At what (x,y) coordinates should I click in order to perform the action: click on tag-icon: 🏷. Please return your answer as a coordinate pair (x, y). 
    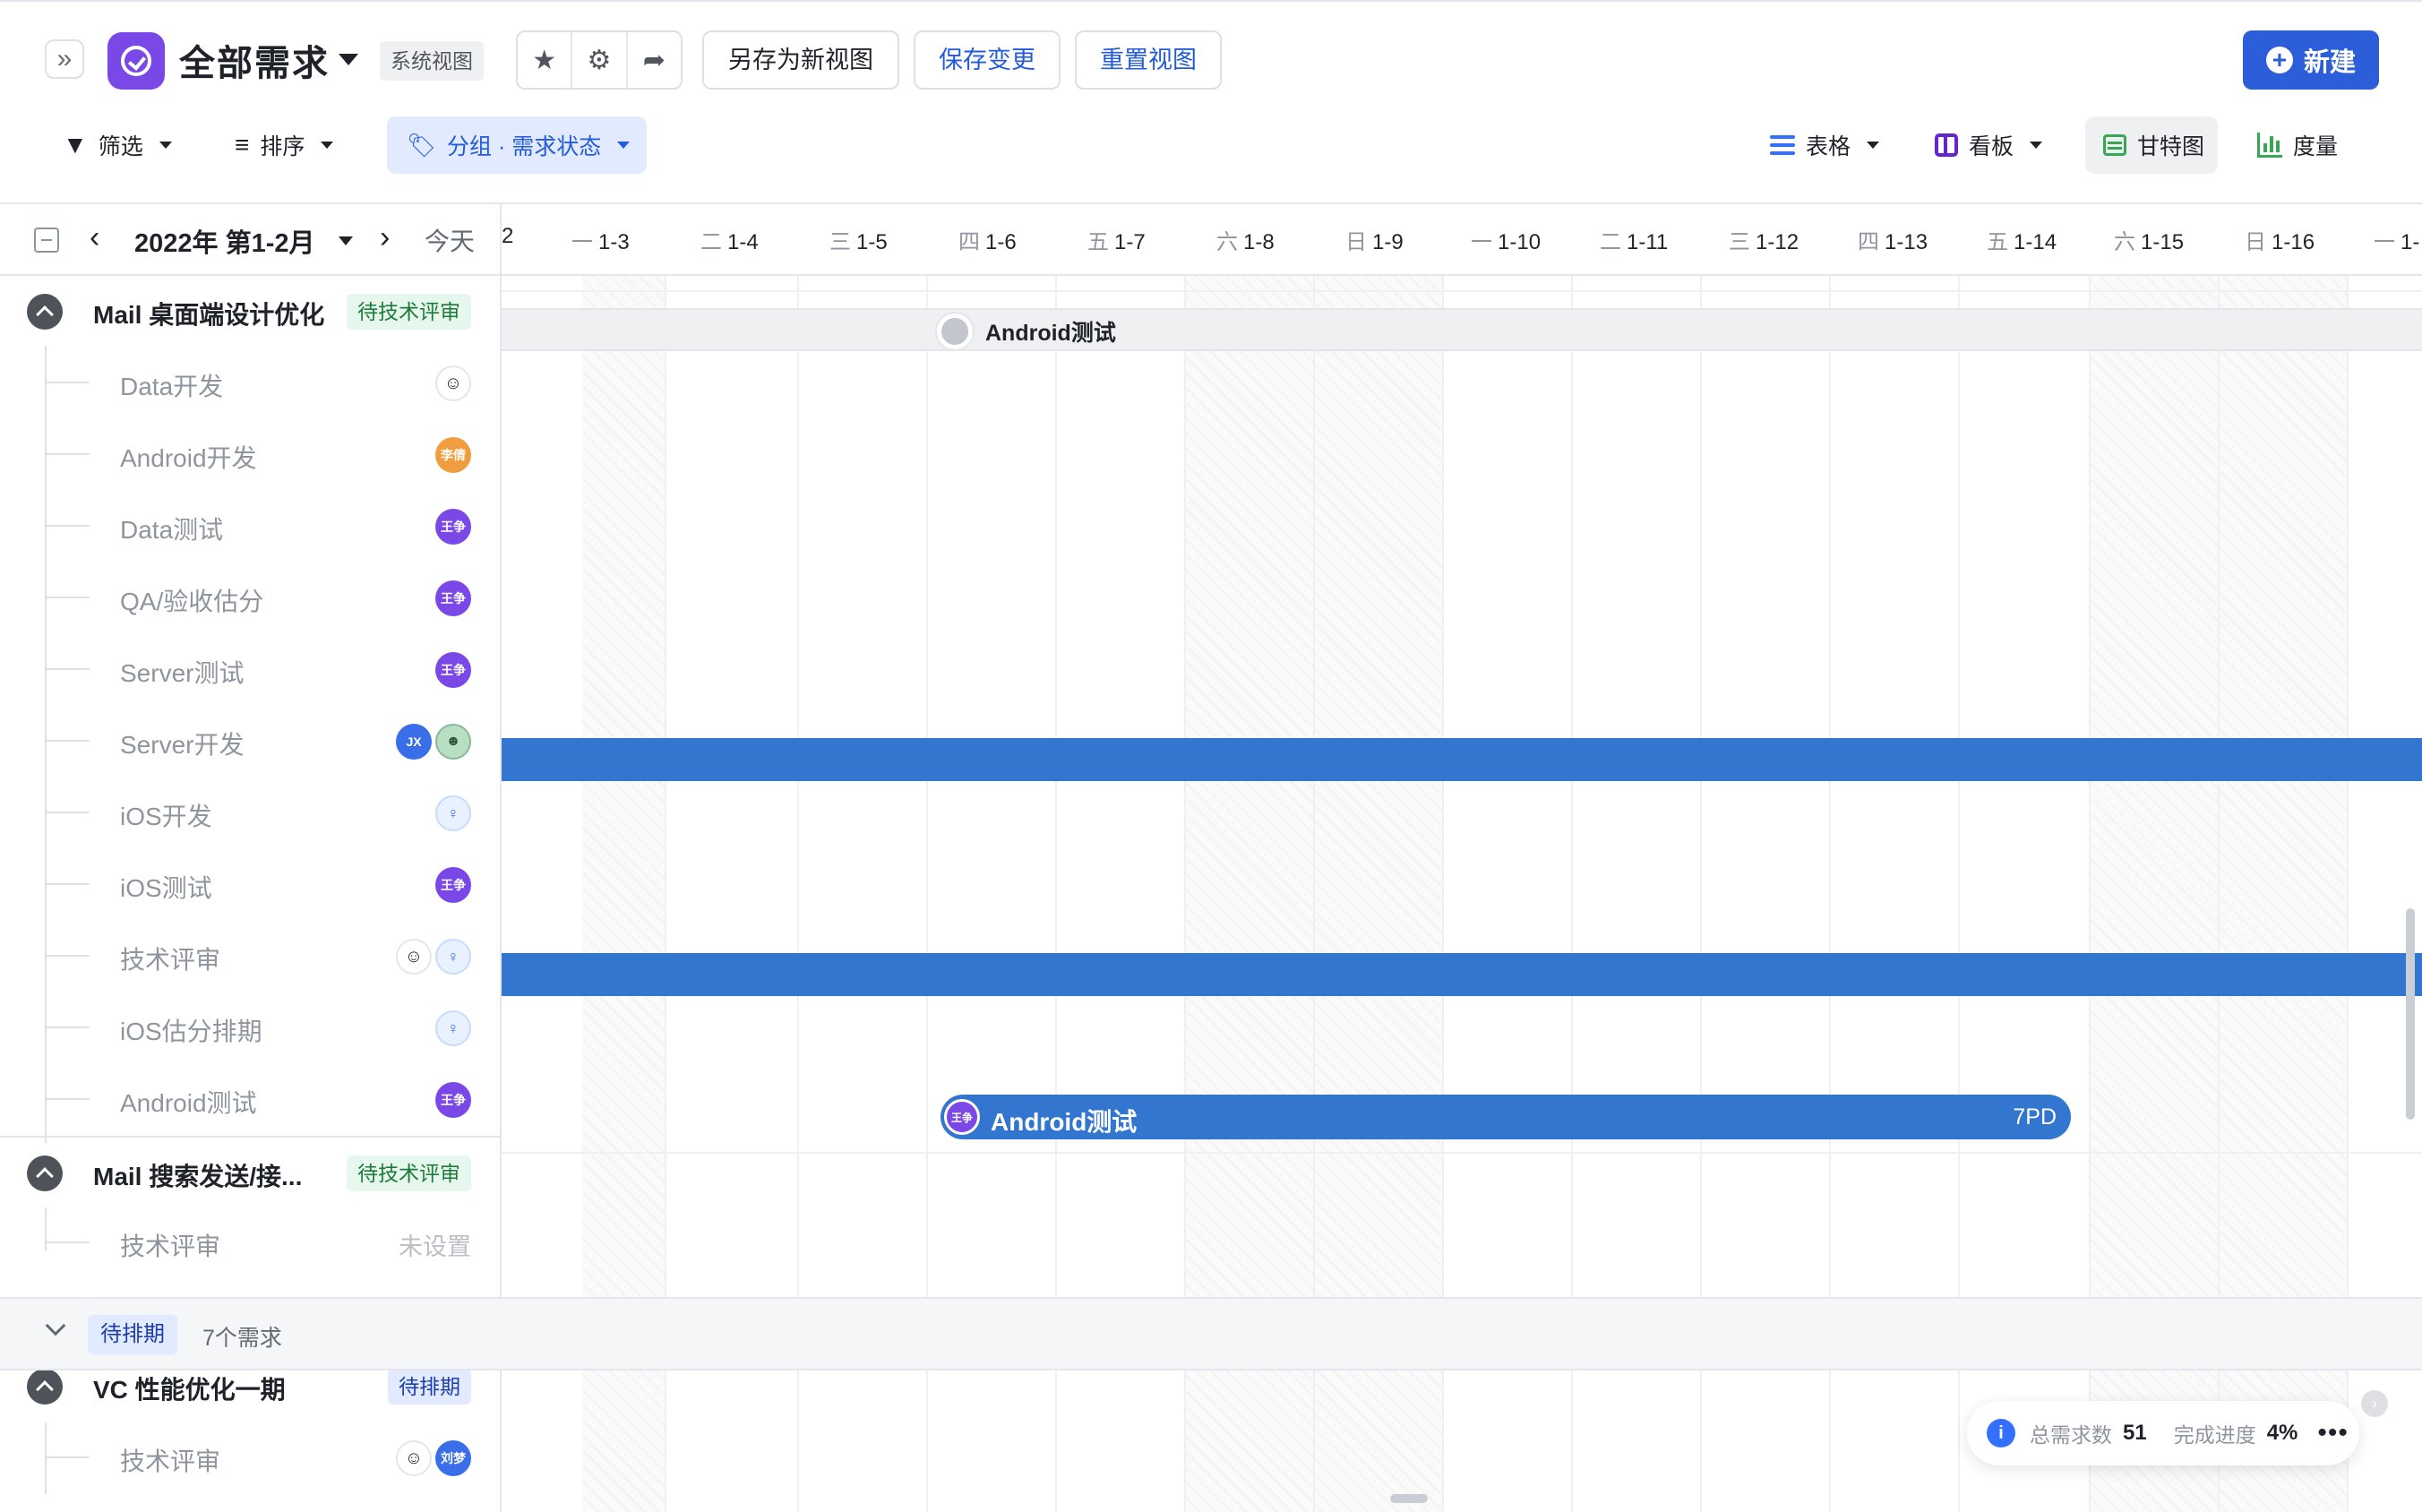
    Looking at the image, I should click on (422, 145).